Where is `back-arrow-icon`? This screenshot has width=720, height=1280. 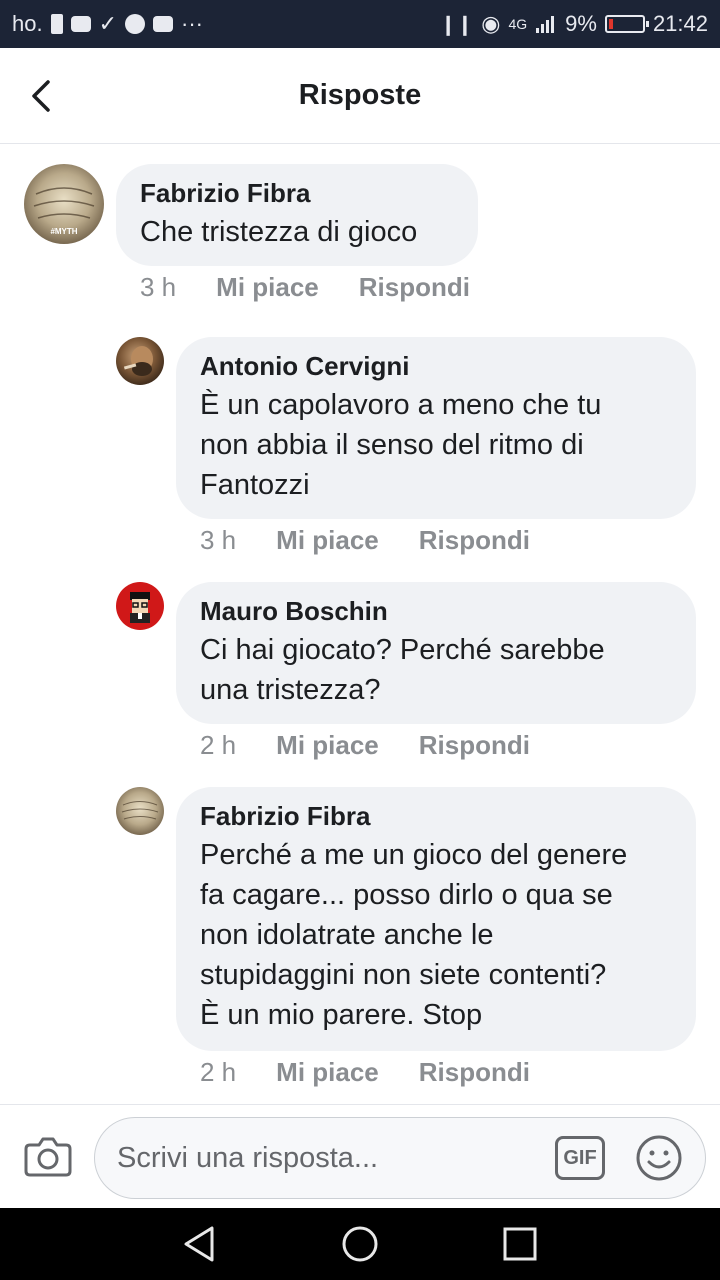
back-arrow-icon is located at coordinates (41, 96).